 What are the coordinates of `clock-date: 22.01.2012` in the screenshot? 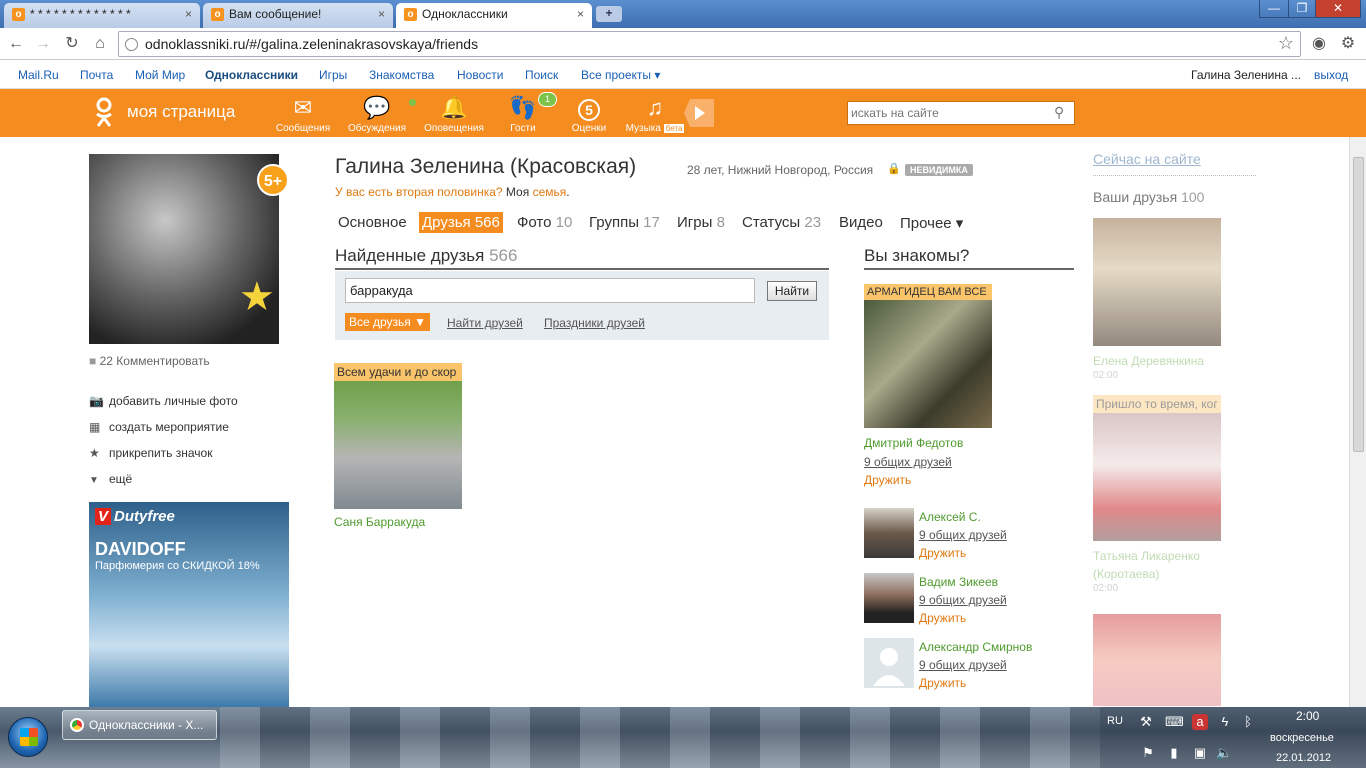 It's located at (1303, 758).